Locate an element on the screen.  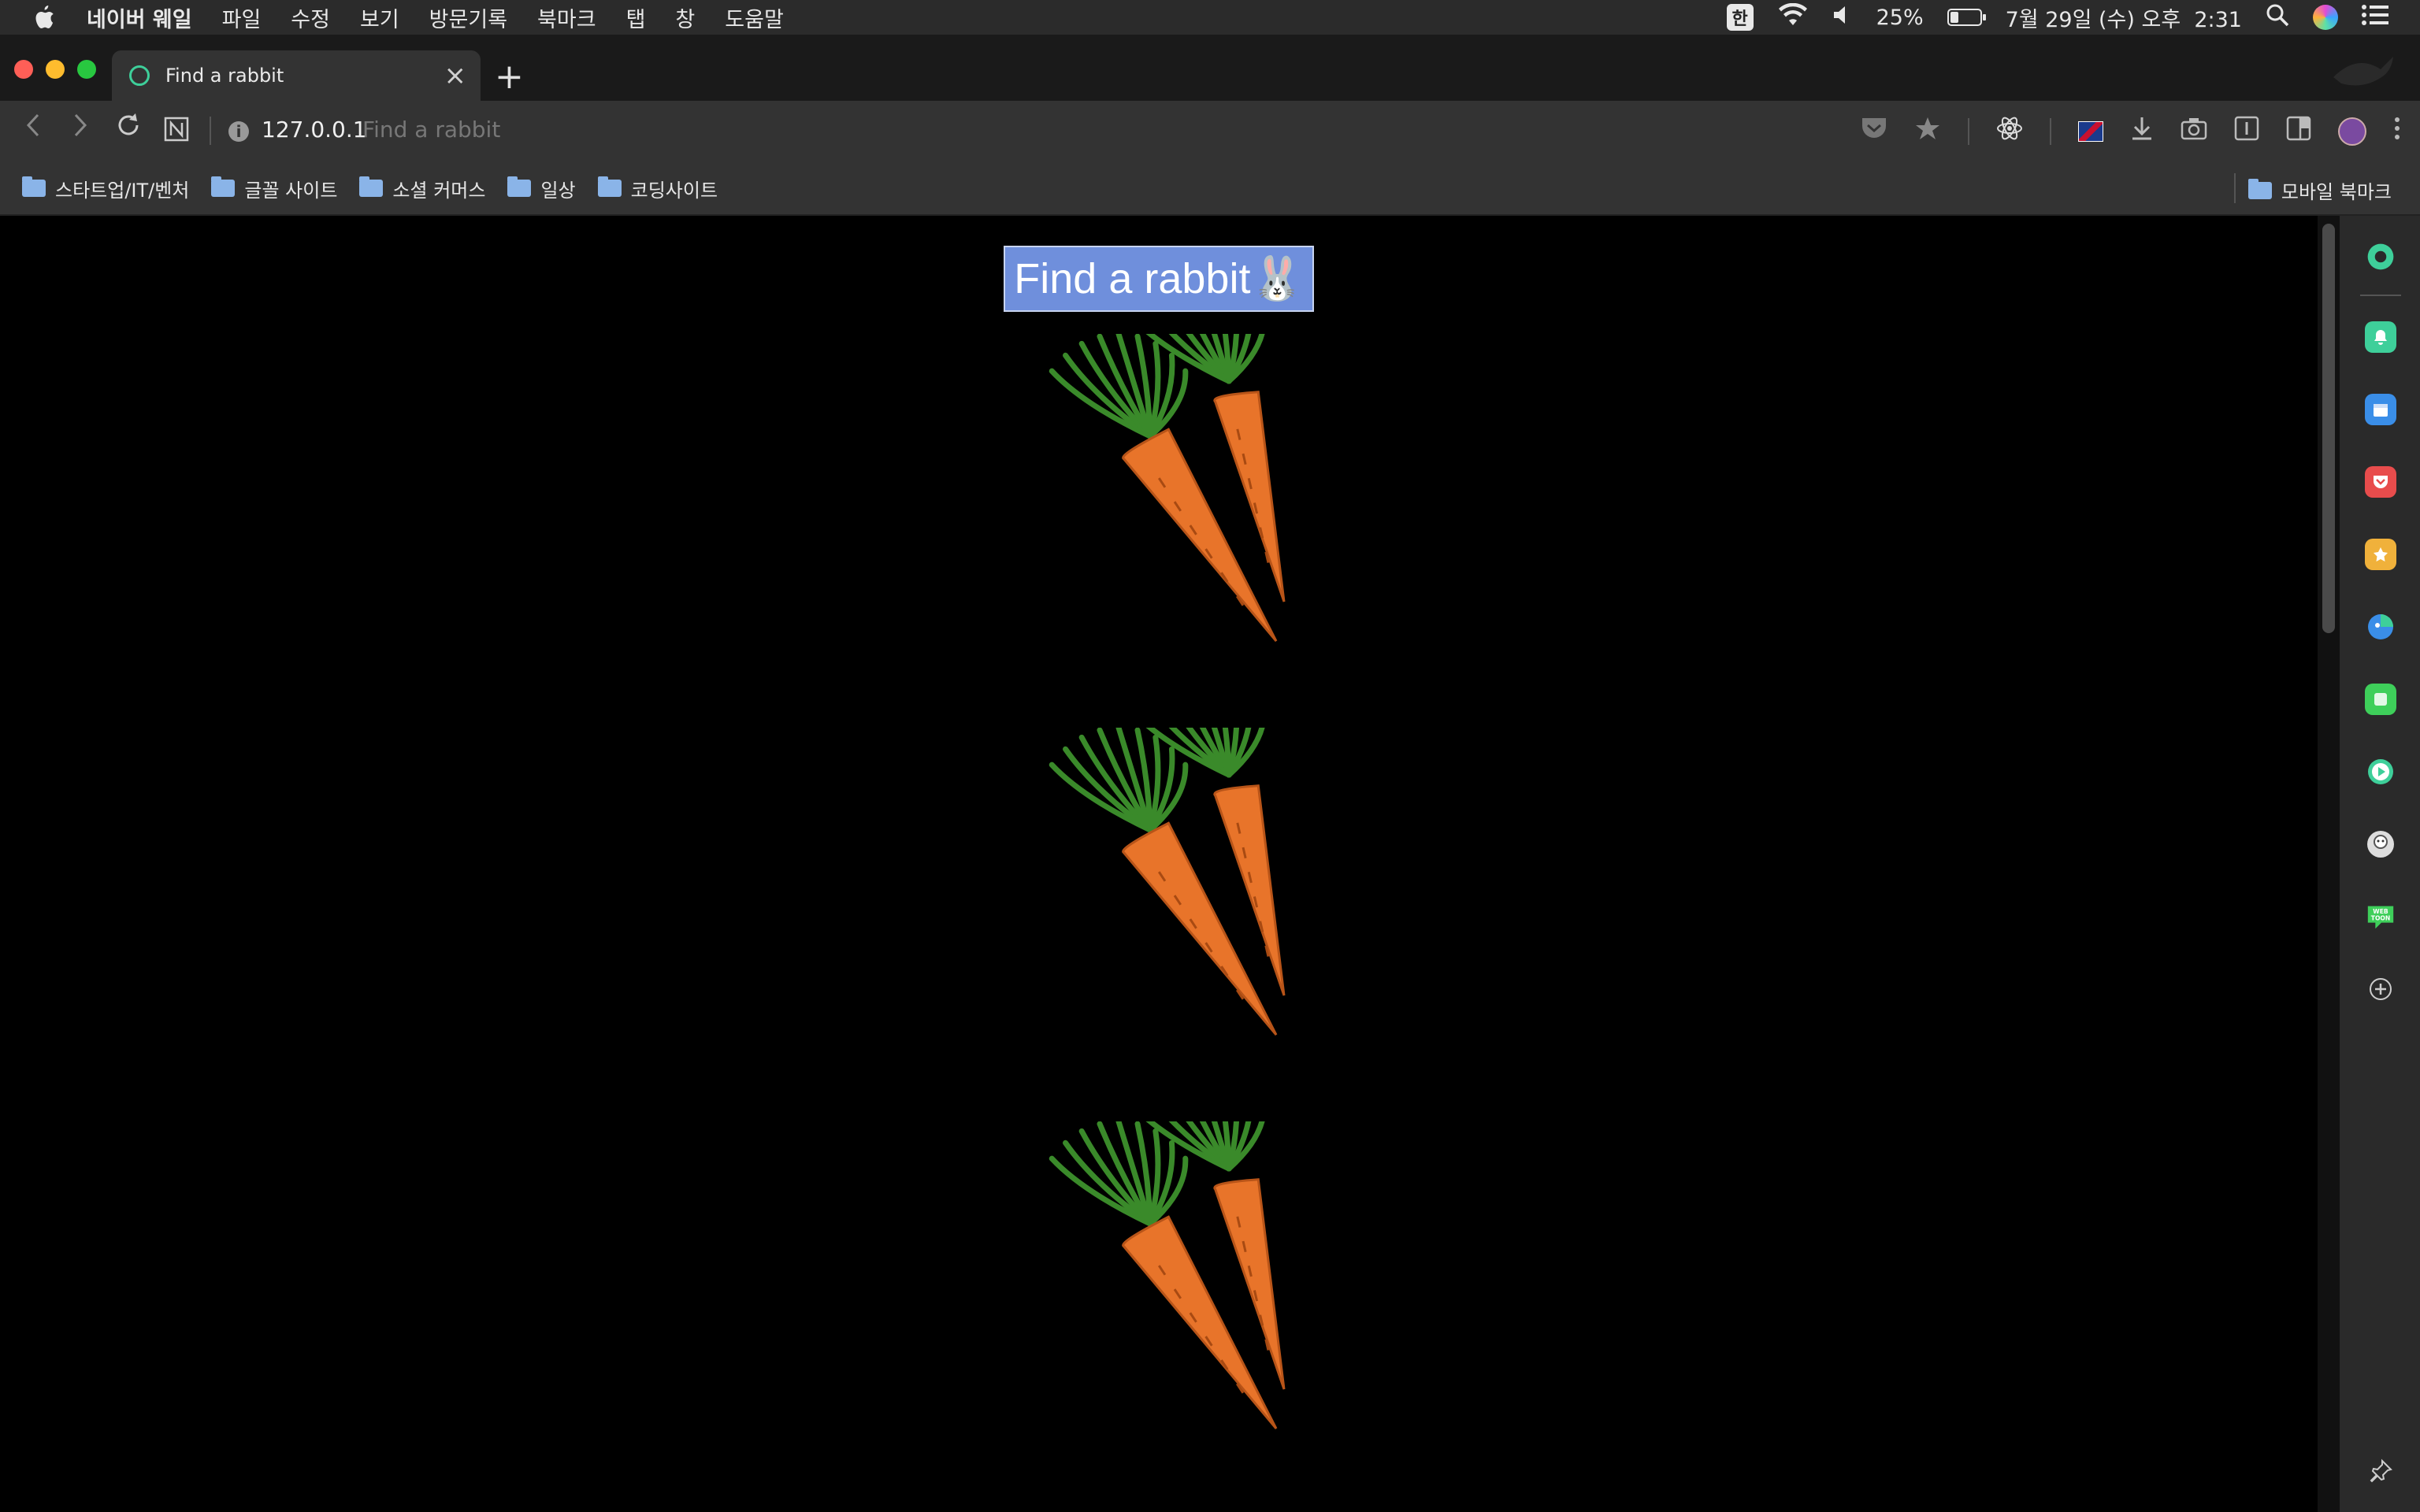
battery-percent: 25% is located at coordinates (1900, 17).